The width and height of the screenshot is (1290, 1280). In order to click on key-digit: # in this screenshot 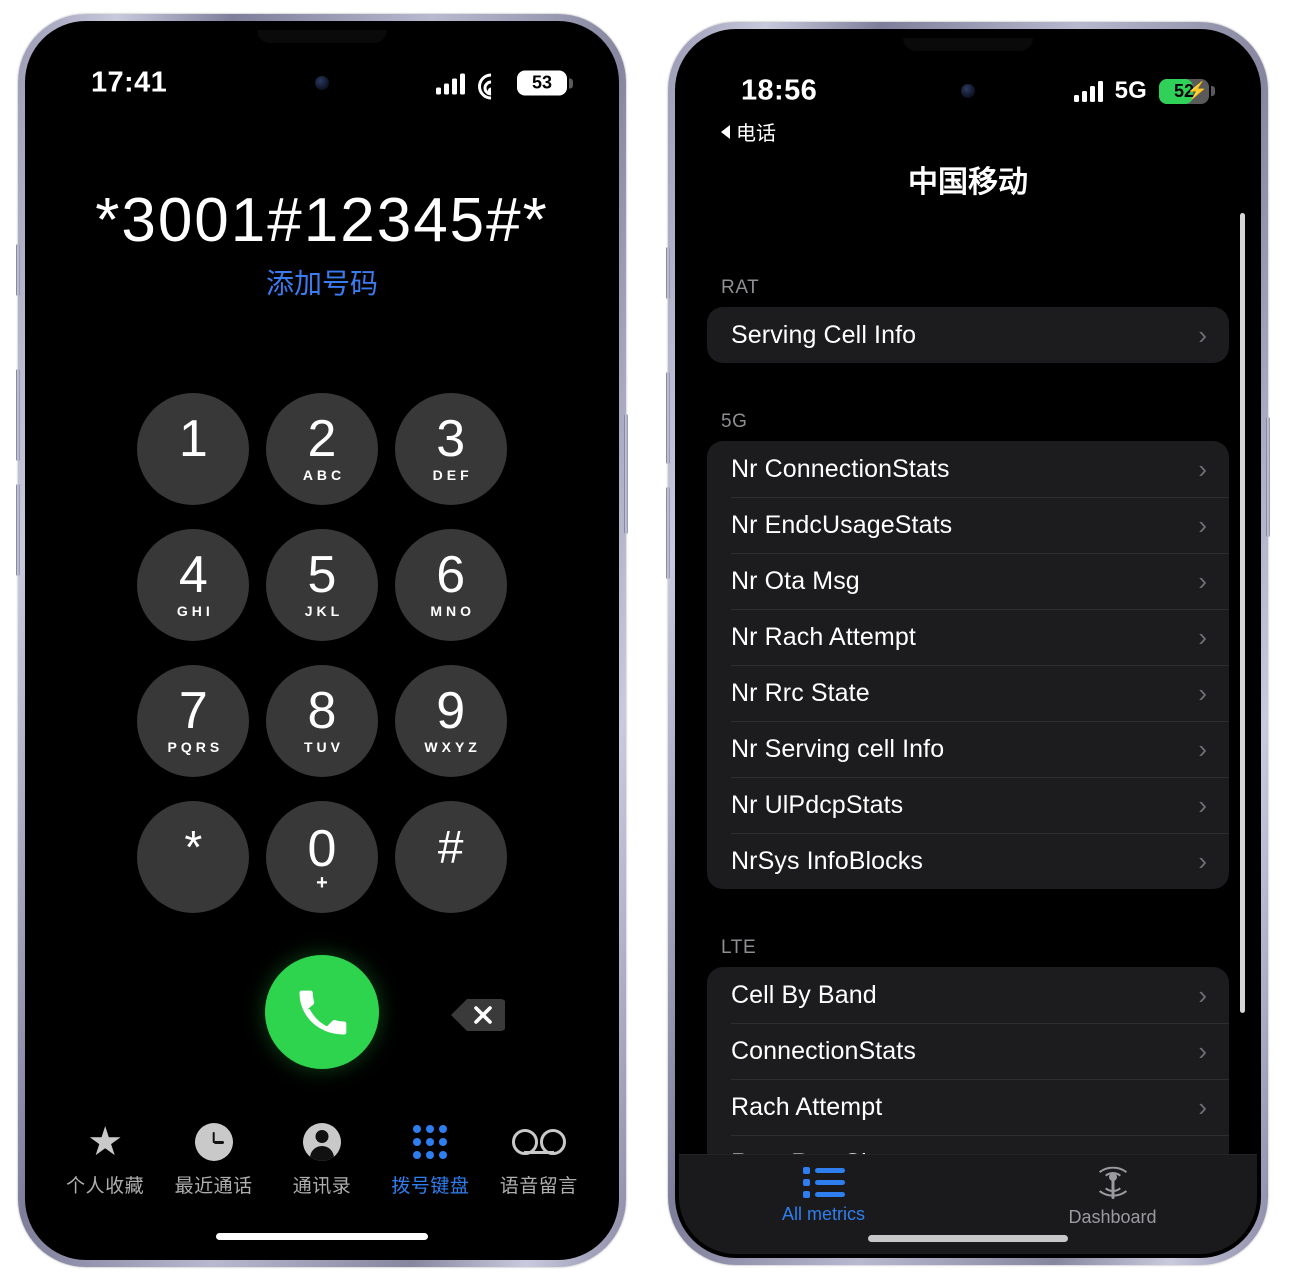, I will do `click(450, 847)`.